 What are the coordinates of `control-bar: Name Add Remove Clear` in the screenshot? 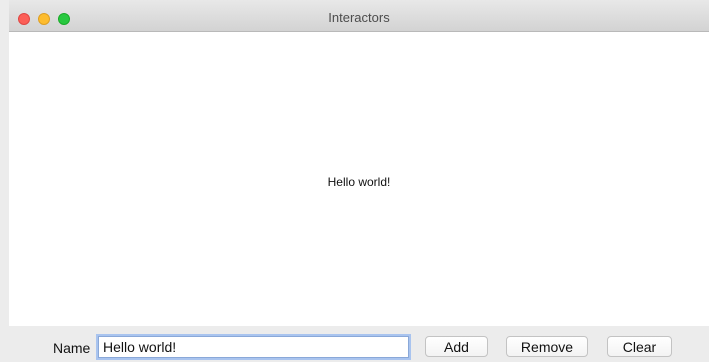 It's located at (359, 344).